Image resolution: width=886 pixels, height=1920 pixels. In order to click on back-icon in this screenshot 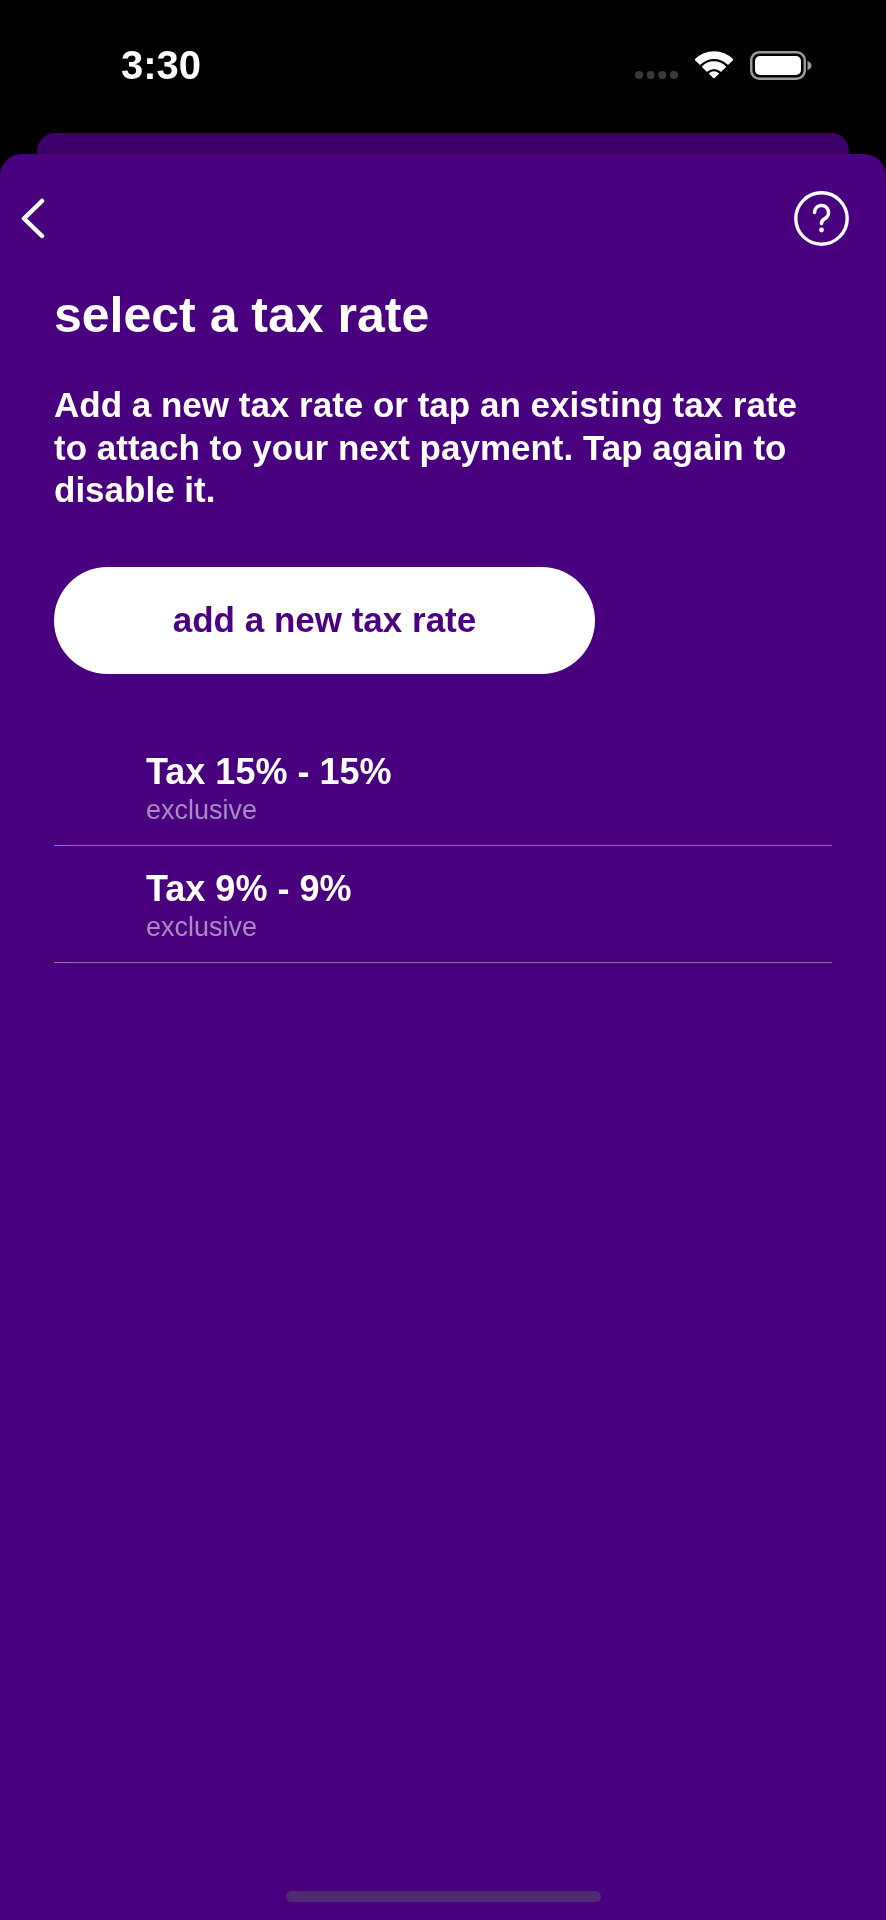, I will do `click(33, 218)`.